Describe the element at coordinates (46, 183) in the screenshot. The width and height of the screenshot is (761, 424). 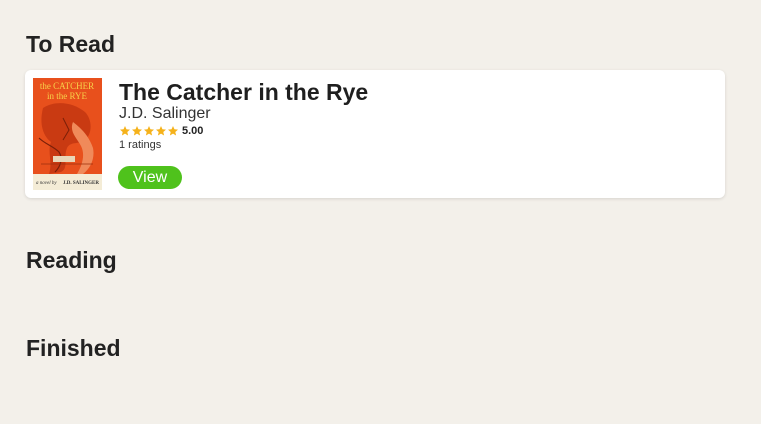
I see `cover-byline-left: a novel by` at that location.